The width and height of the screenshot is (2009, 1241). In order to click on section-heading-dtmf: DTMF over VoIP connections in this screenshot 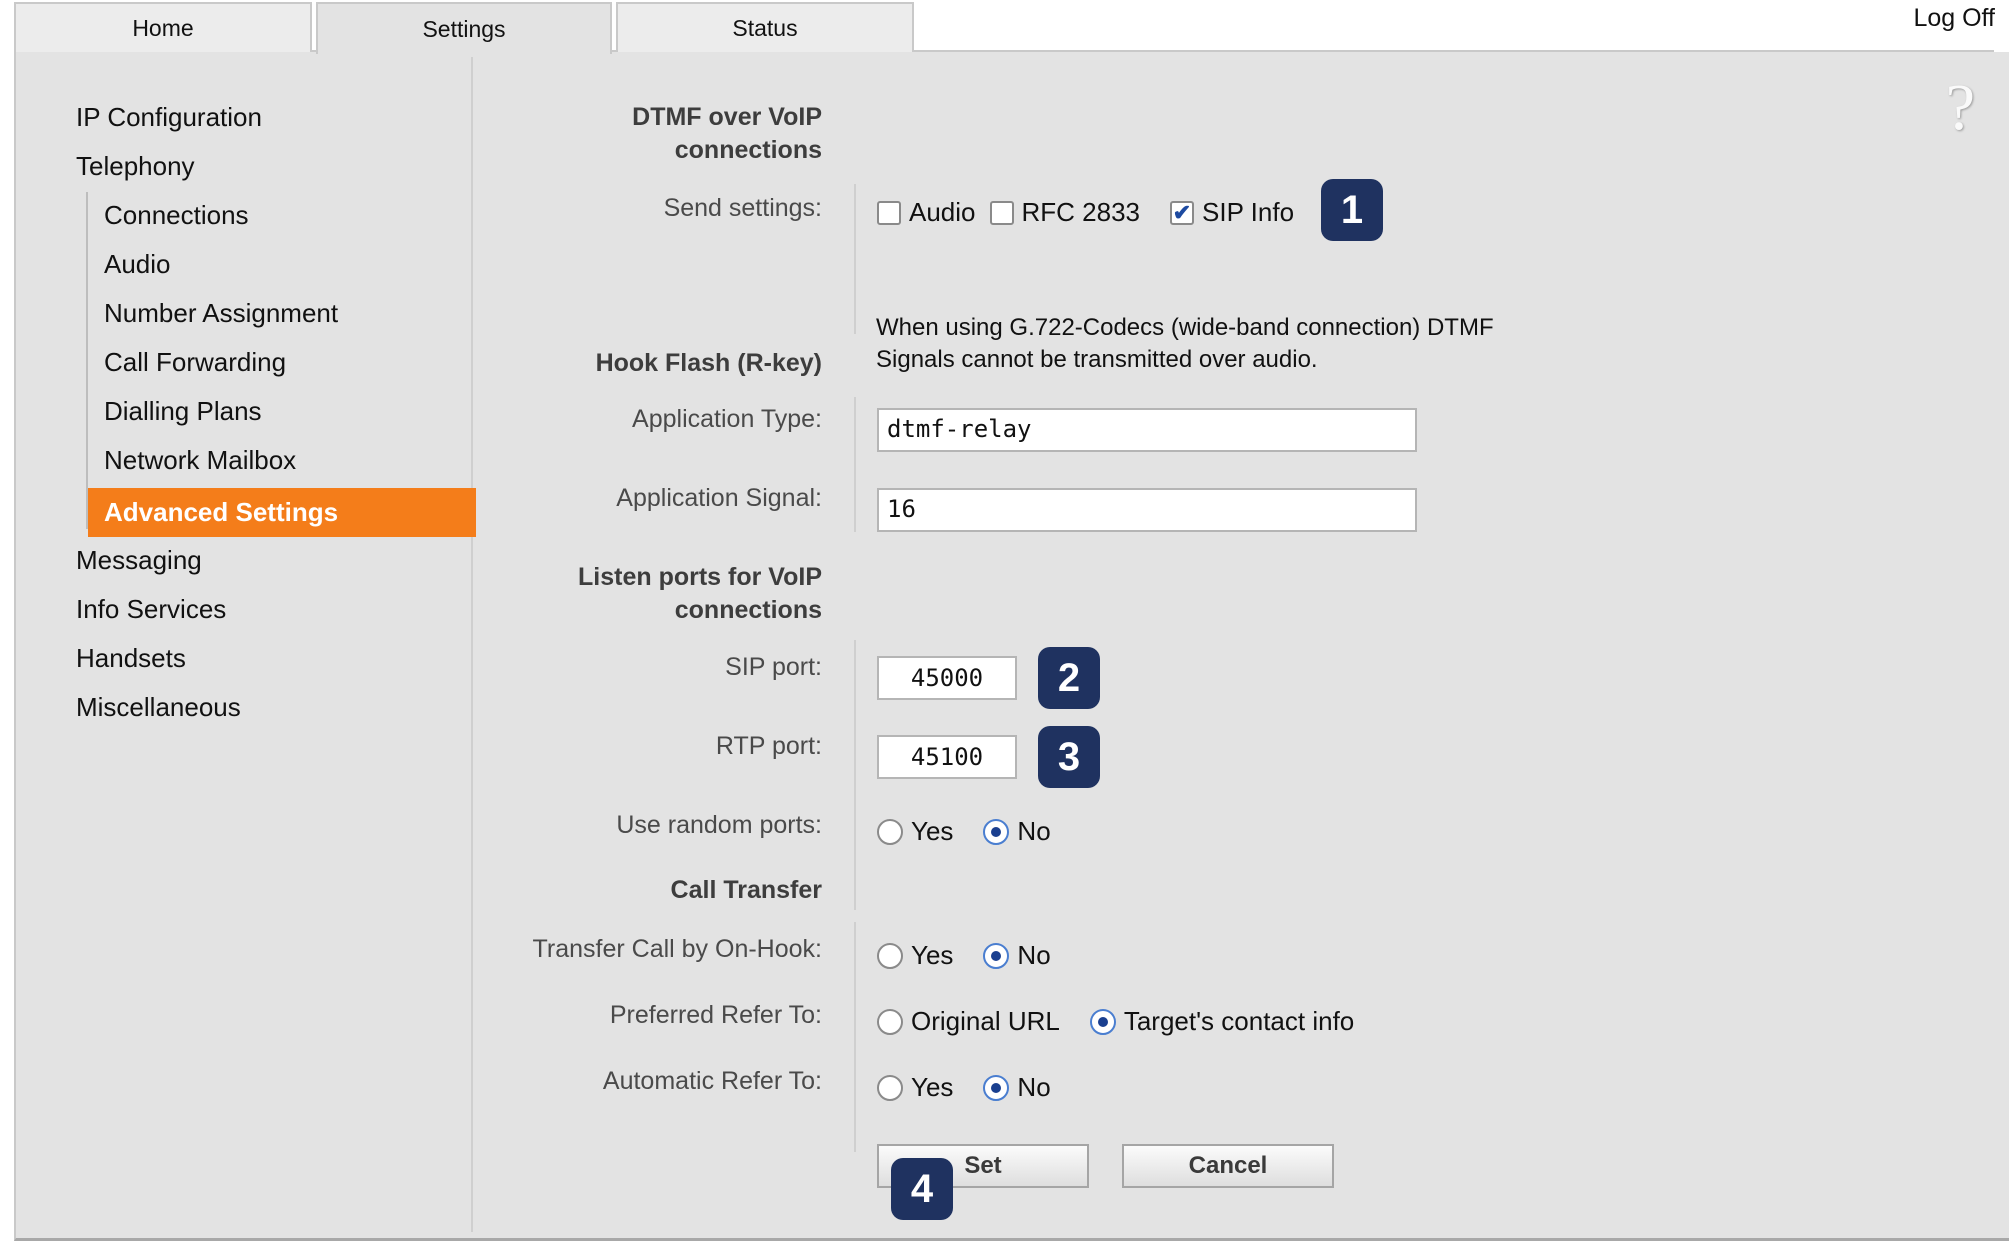, I will do `click(727, 134)`.